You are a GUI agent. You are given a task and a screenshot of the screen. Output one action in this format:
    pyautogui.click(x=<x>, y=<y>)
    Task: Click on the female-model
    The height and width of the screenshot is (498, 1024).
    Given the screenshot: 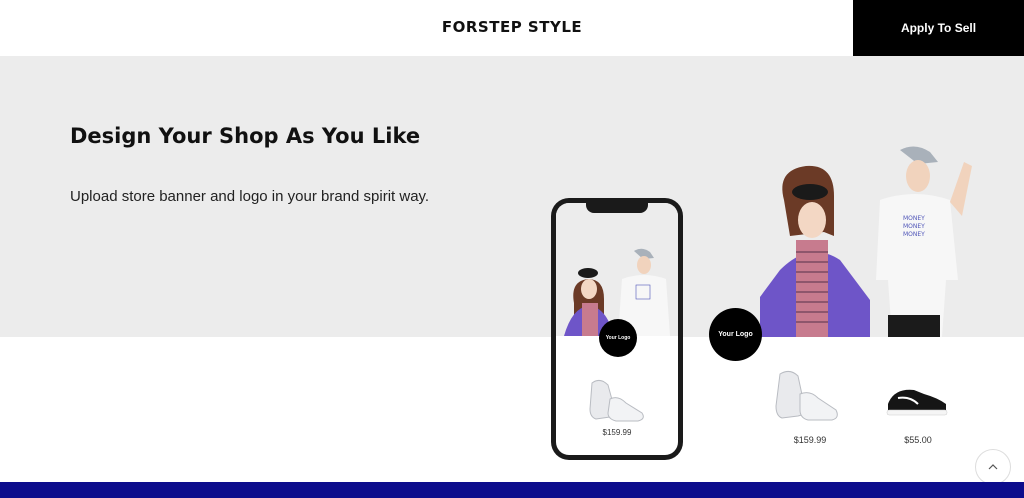 What is the action you would take?
    pyautogui.click(x=815, y=251)
    